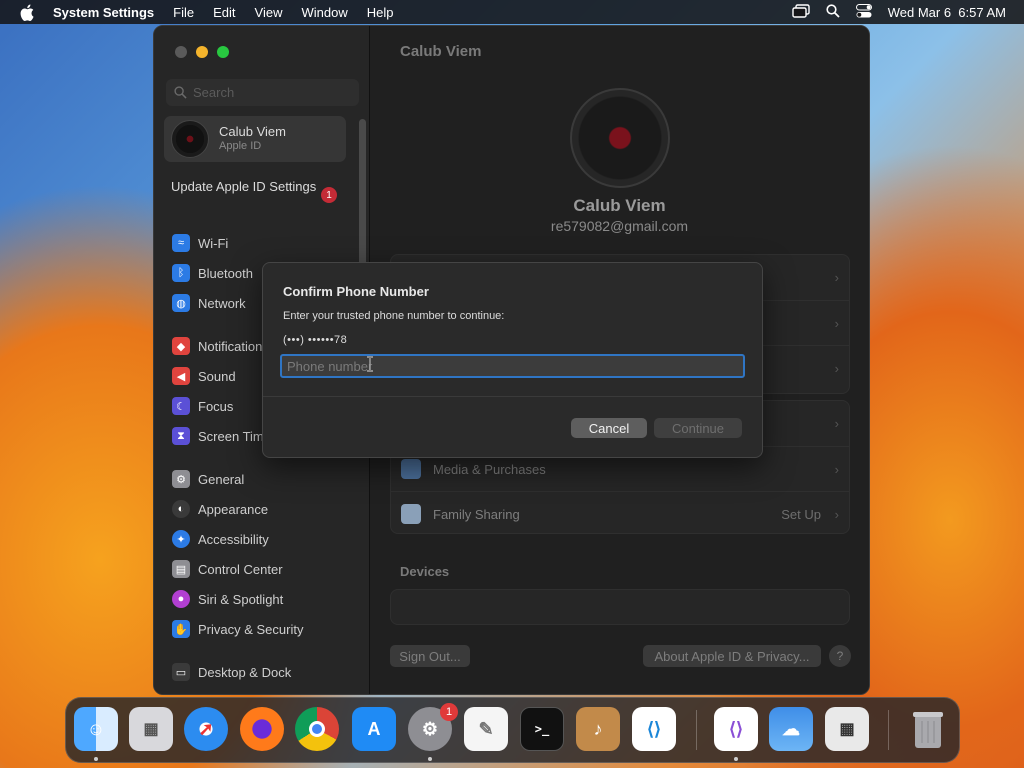 This screenshot has width=1024, height=768. I want to click on accessibility-icon: ✦, so click(181, 539).